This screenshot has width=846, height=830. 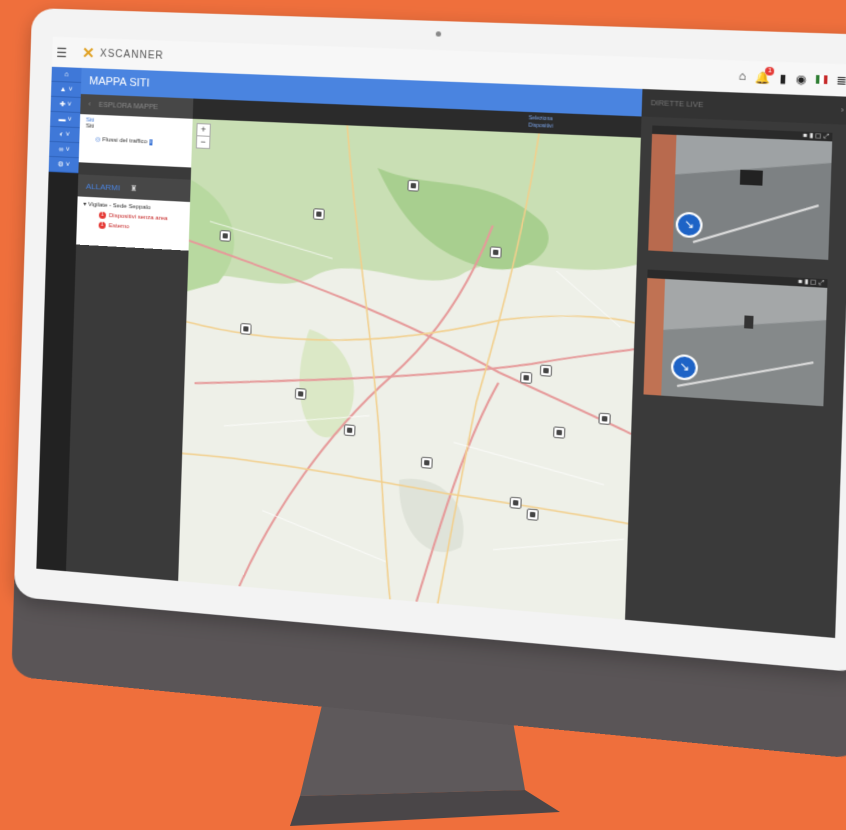 I want to click on alarm-label: Dispositivi senza area, so click(x=138, y=217).